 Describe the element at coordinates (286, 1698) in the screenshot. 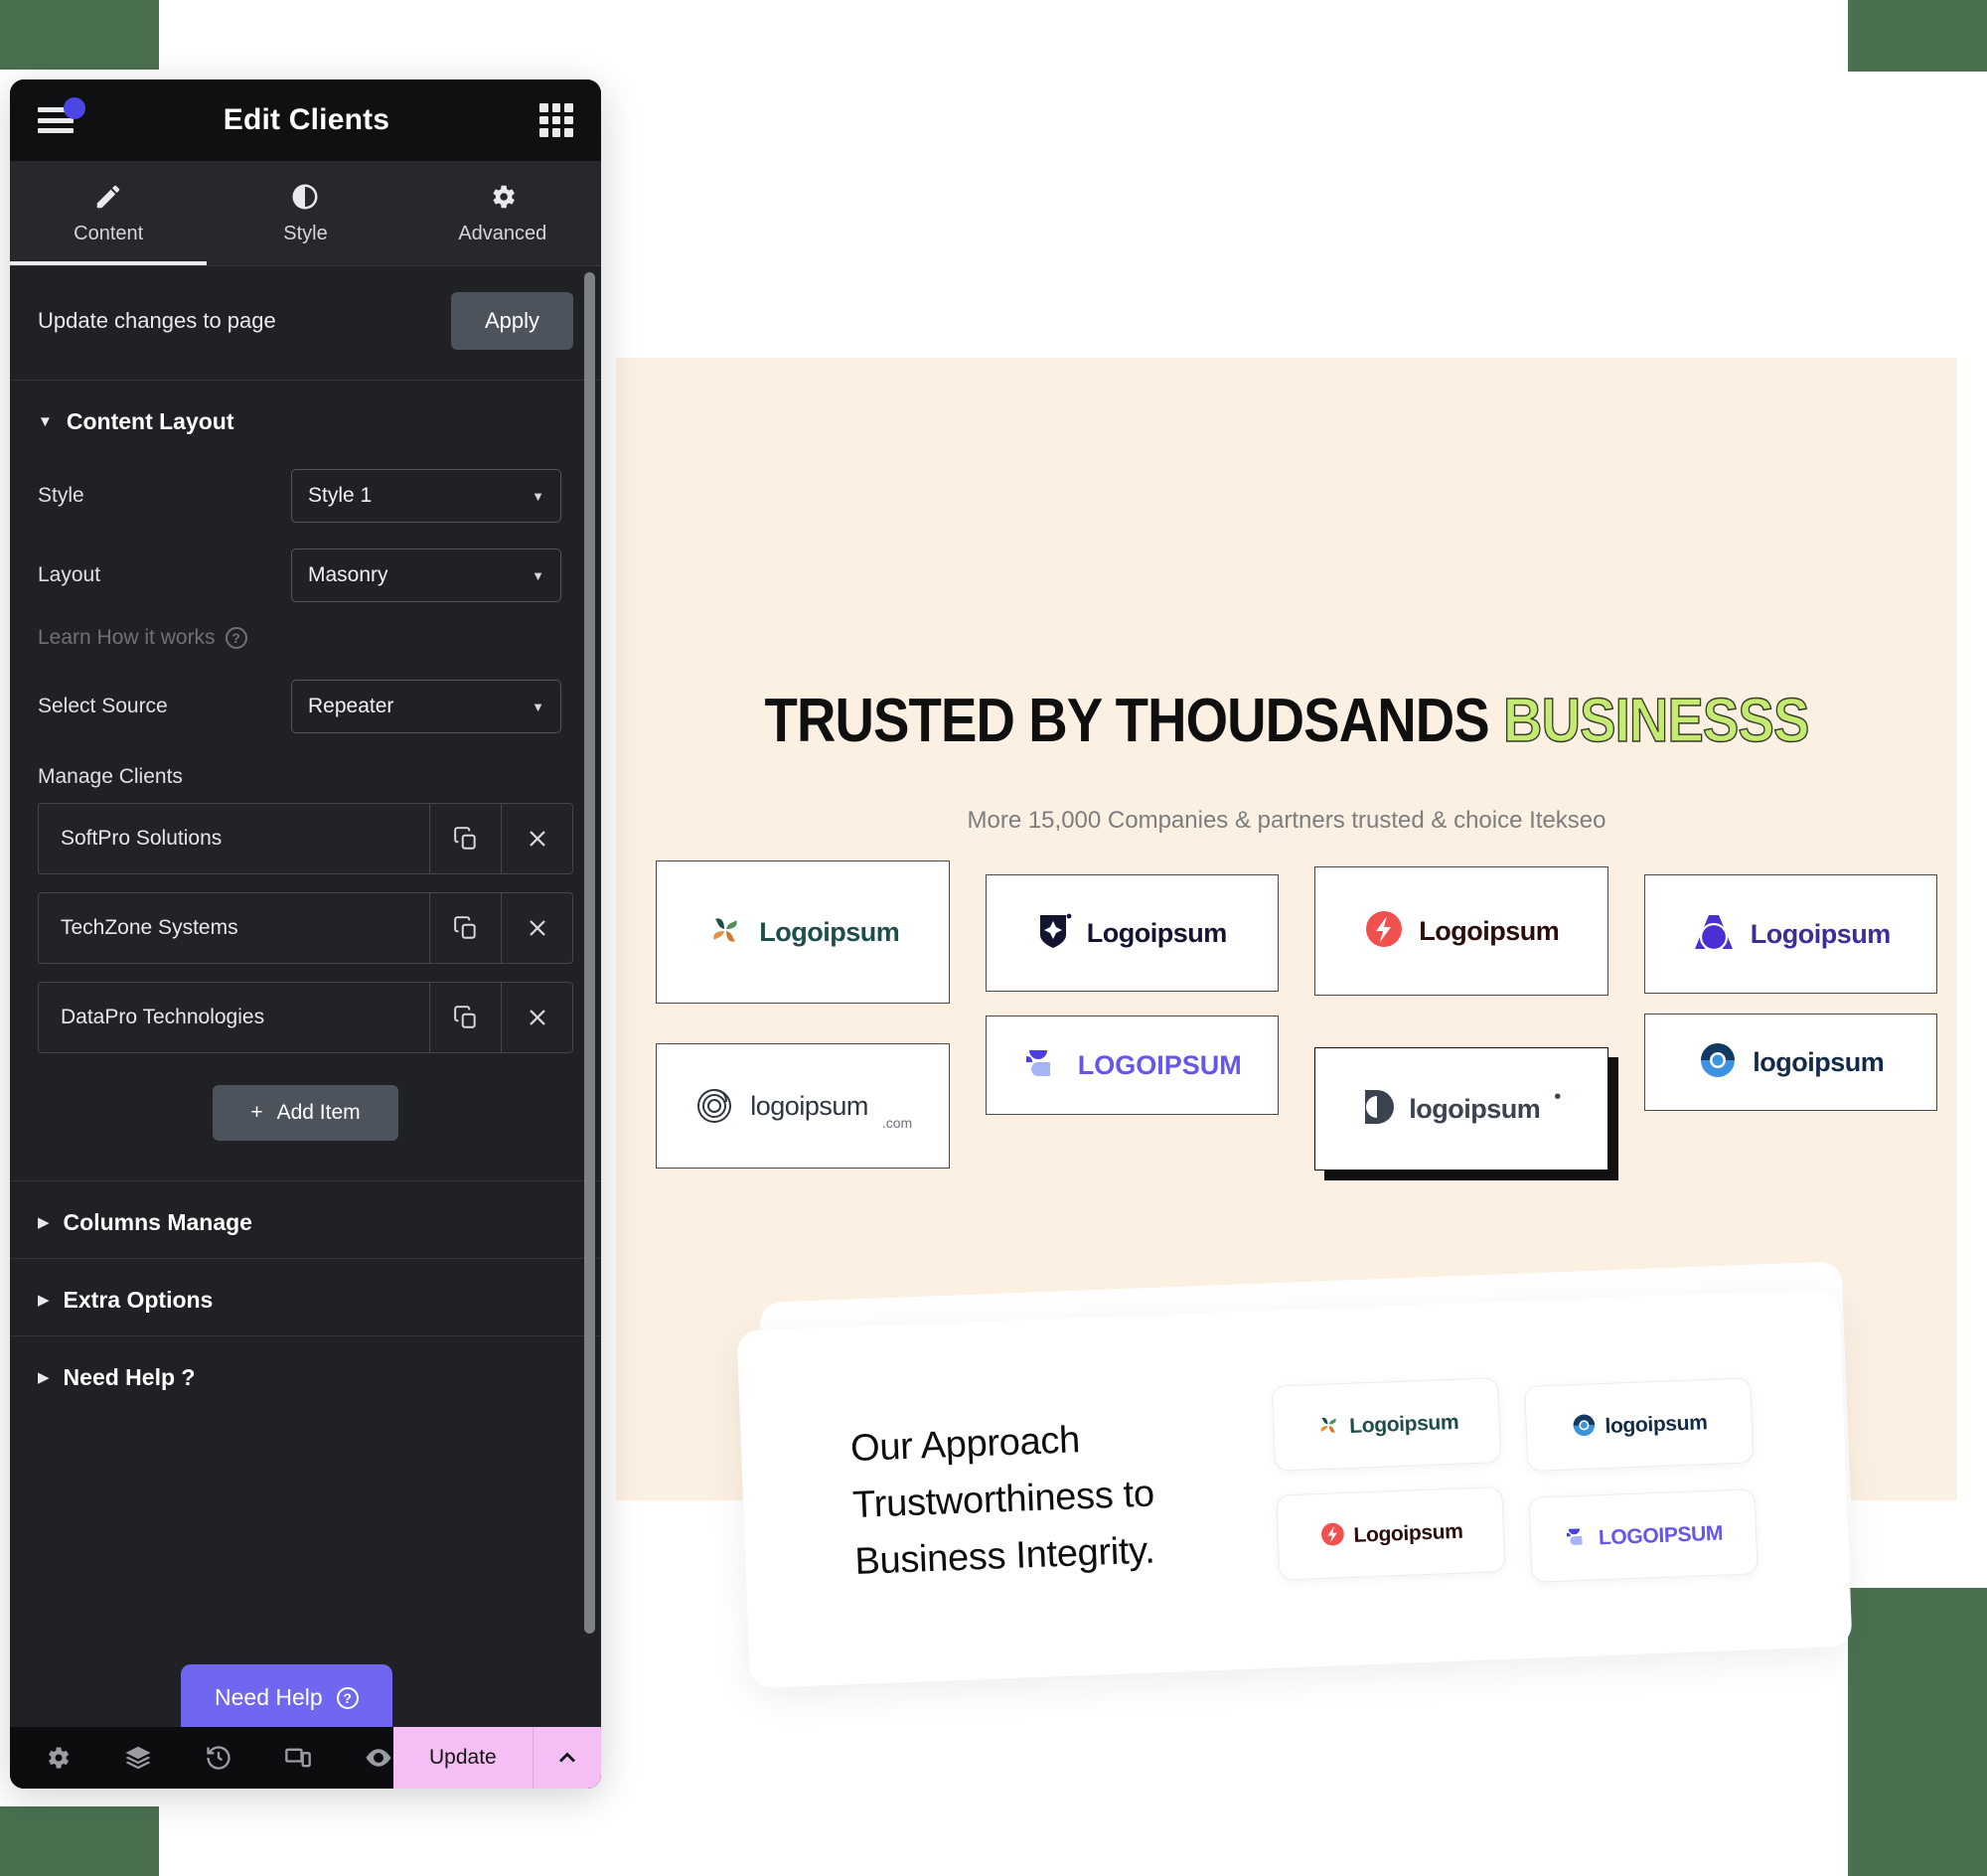

I see `need-help-button: Need Help ?` at that location.